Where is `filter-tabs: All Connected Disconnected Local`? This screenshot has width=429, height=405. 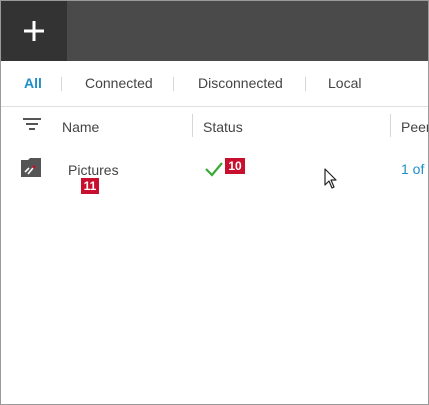
filter-tabs: All Connected Disconnected Local is located at coordinates (214, 84).